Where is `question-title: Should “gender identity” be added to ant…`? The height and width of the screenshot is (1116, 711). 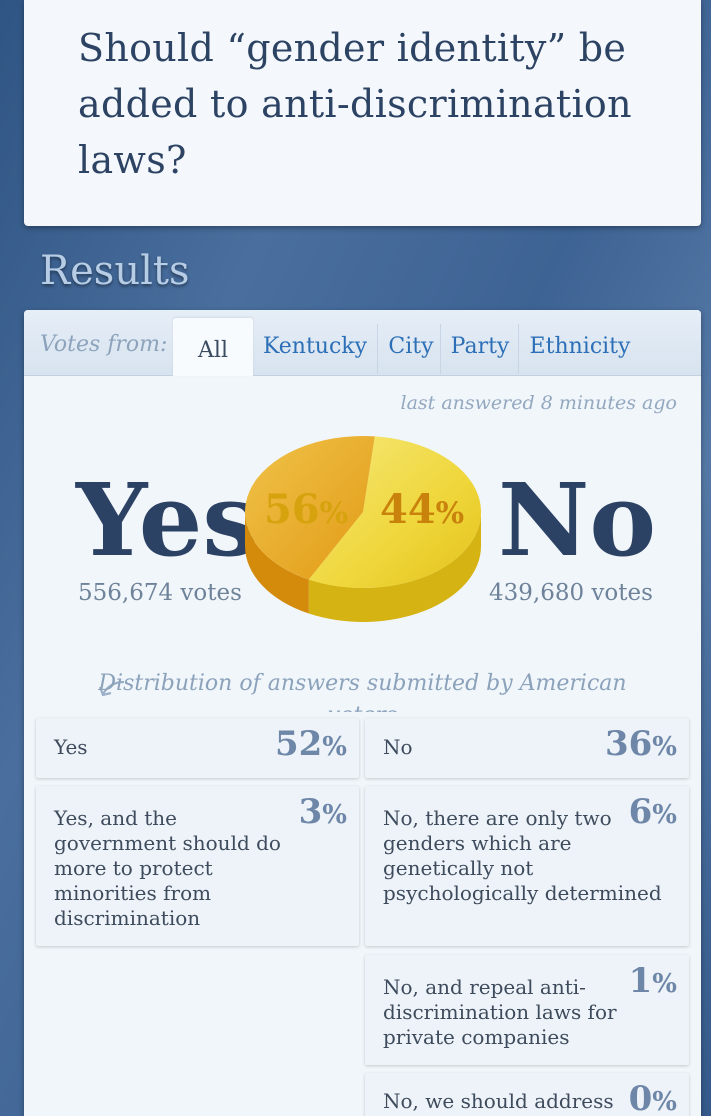
question-title: Should “gender identity” be added to ant… is located at coordinates (355, 104).